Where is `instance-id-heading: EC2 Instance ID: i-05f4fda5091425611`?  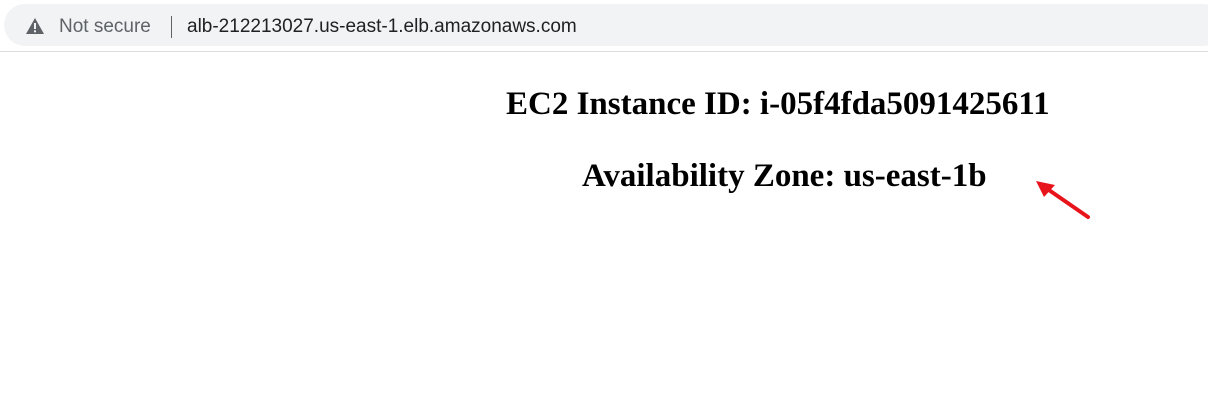
instance-id-heading: EC2 Instance ID: i-05f4fda5091425611 is located at coordinates (778, 104).